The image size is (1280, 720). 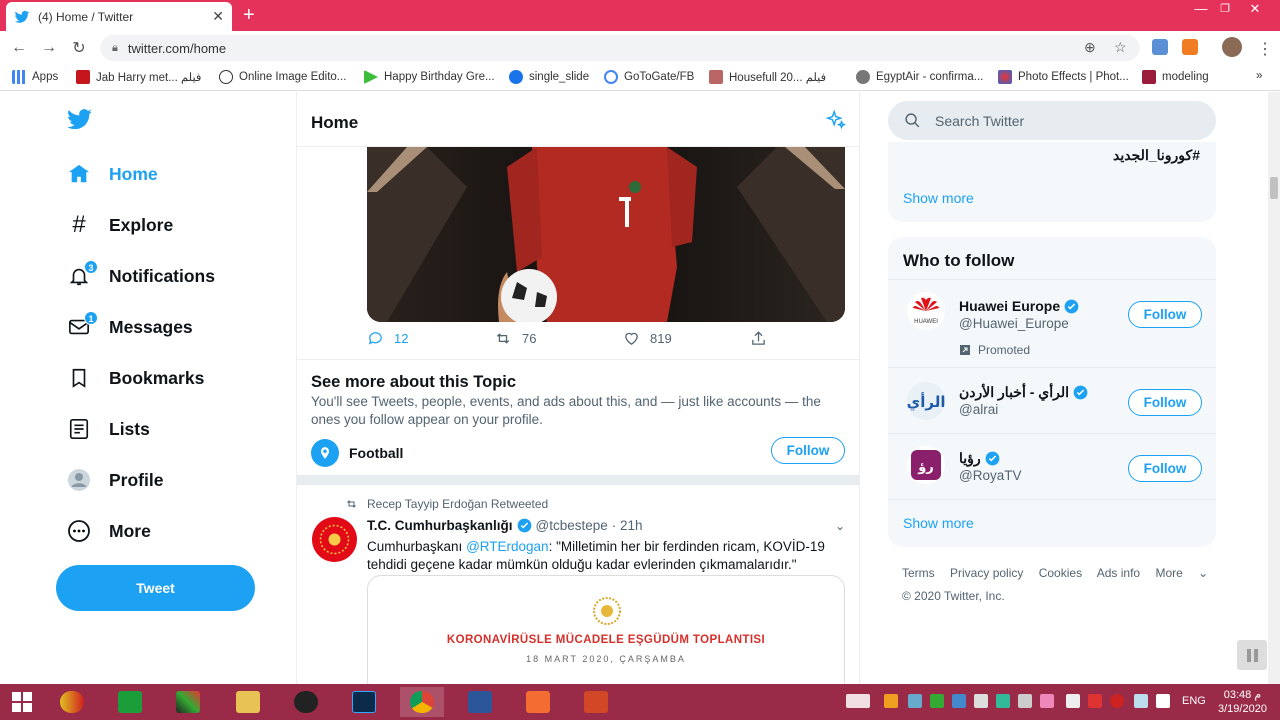 I want to click on url-field: 🔒︎ twitter.com/home ⊕ ☆, so click(x=620, y=48).